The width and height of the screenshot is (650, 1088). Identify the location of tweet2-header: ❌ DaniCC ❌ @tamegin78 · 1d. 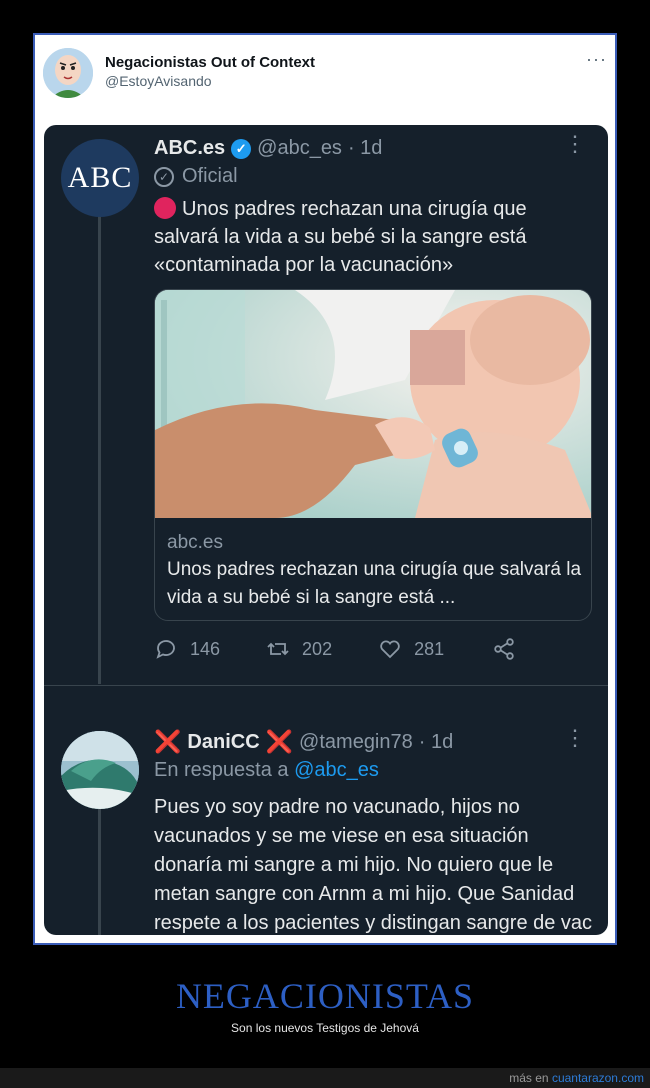
(303, 742).